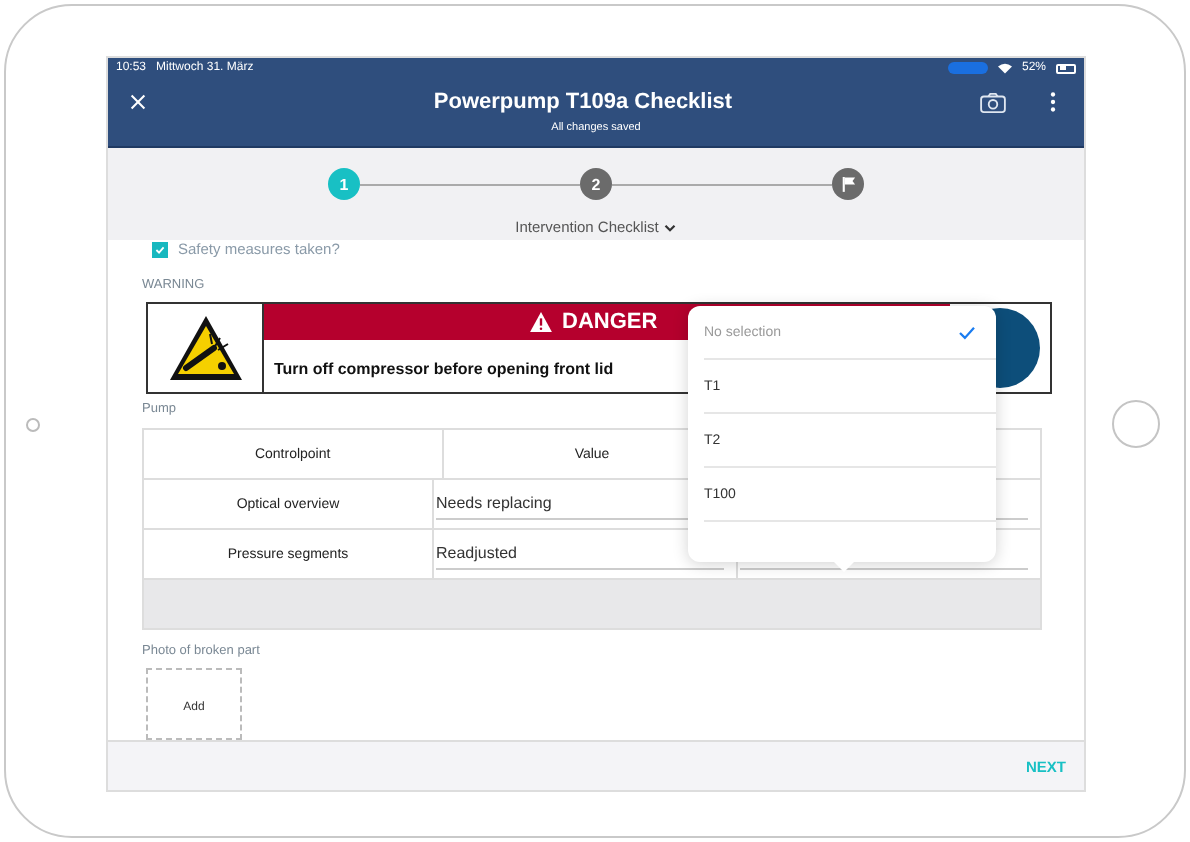 This screenshot has width=1190, height=842. Describe the element at coordinates (1053, 102) in the screenshot. I see `more-icon` at that location.